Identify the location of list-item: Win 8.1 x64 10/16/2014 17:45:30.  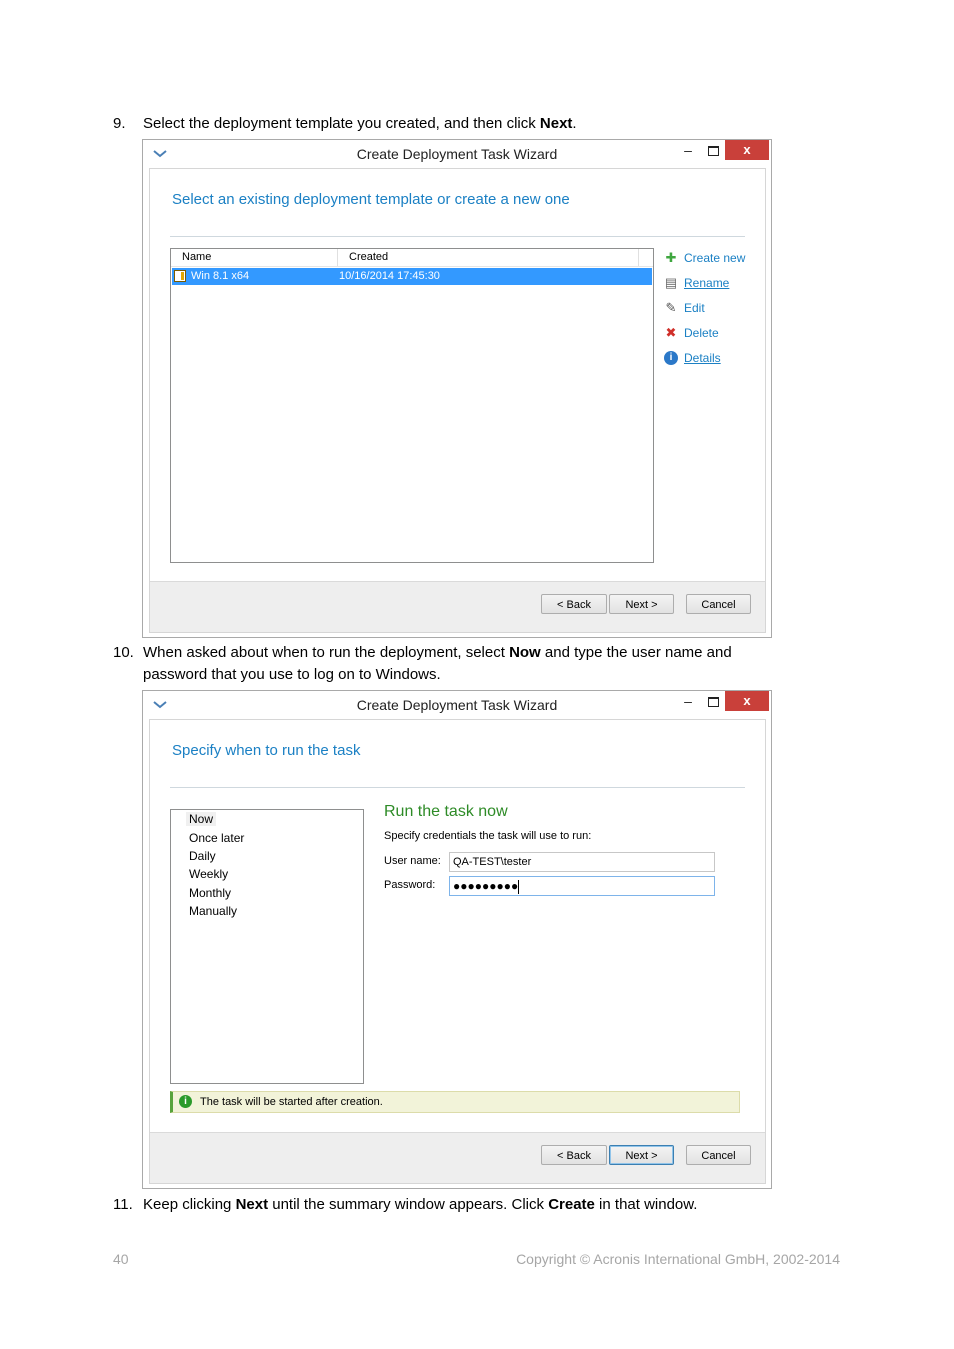
(412, 276).